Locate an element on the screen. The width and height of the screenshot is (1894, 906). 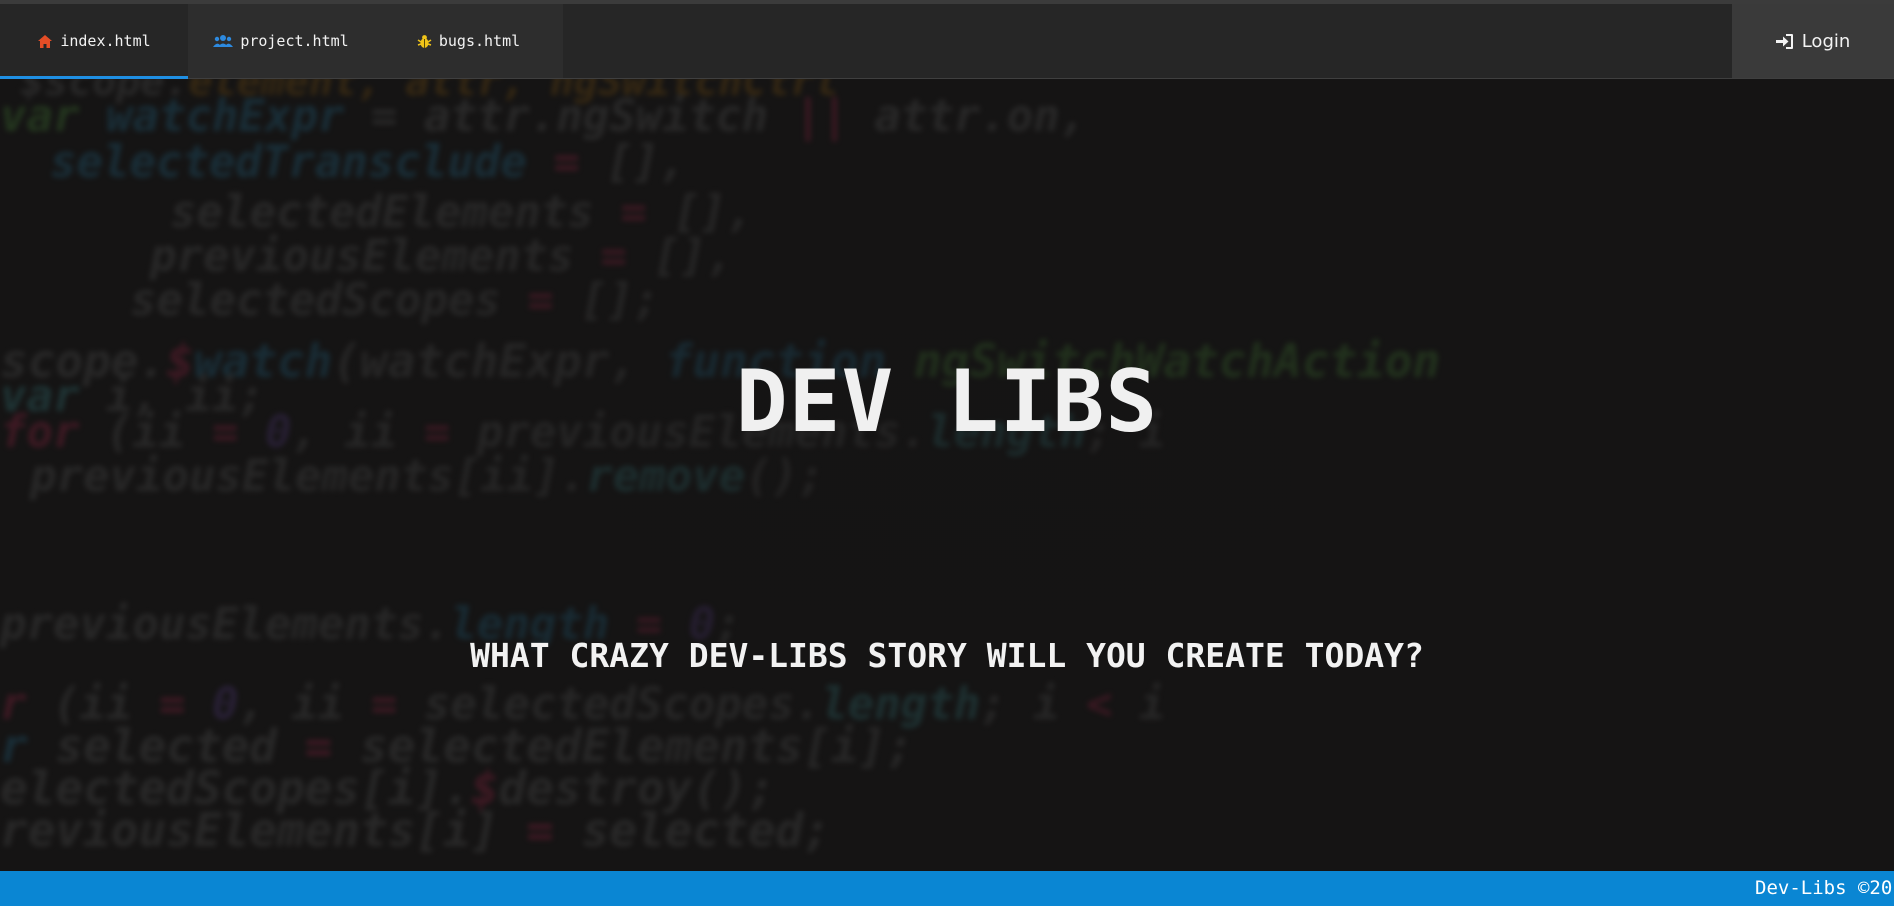
bug-icon is located at coordinates (424, 41).